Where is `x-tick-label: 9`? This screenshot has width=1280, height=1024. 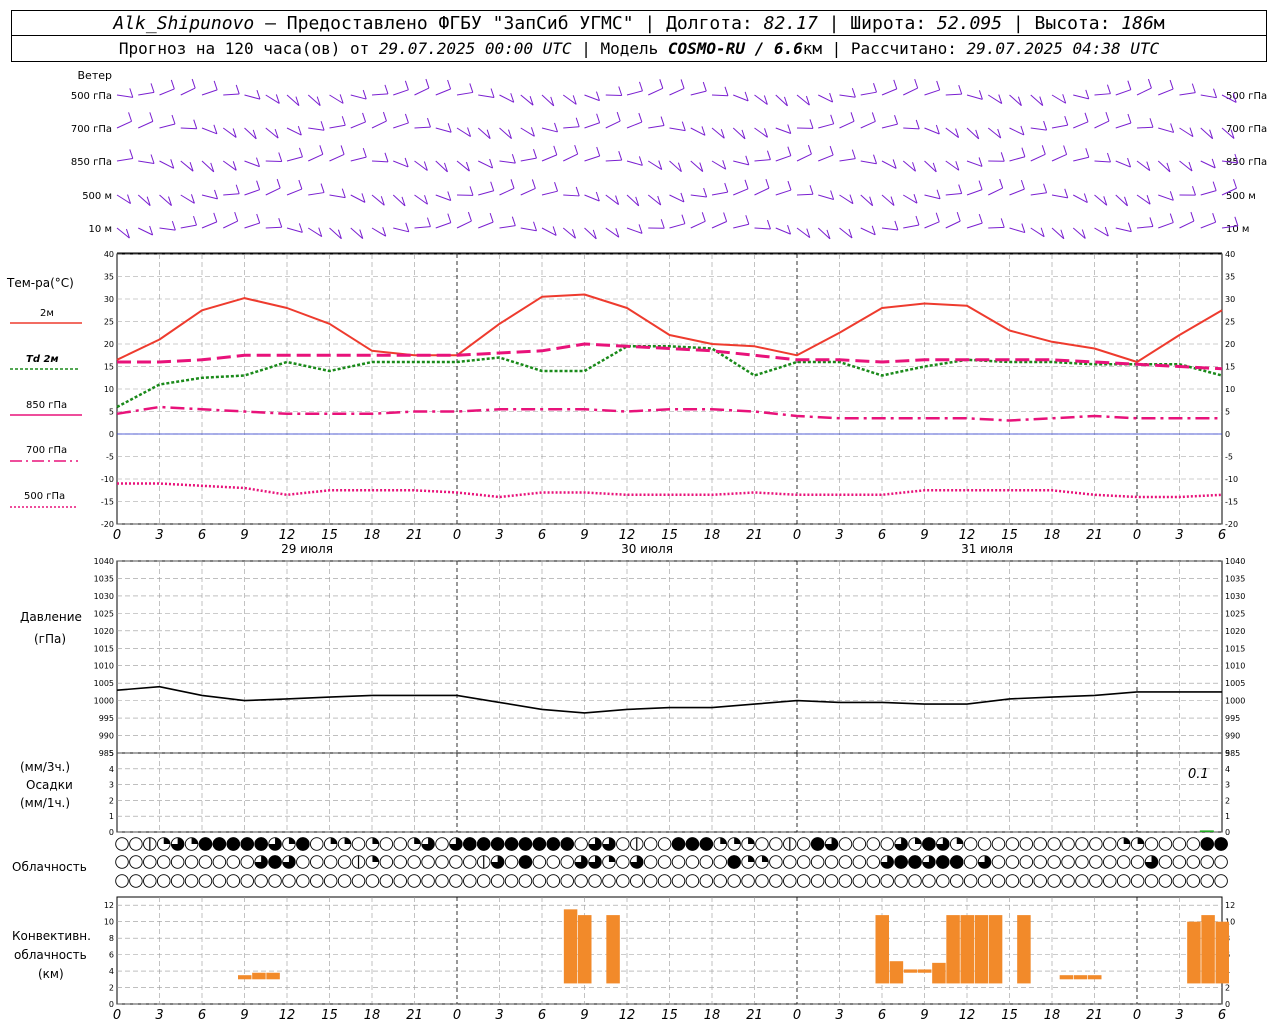
x-tick-label: 9 is located at coordinates (584, 535).